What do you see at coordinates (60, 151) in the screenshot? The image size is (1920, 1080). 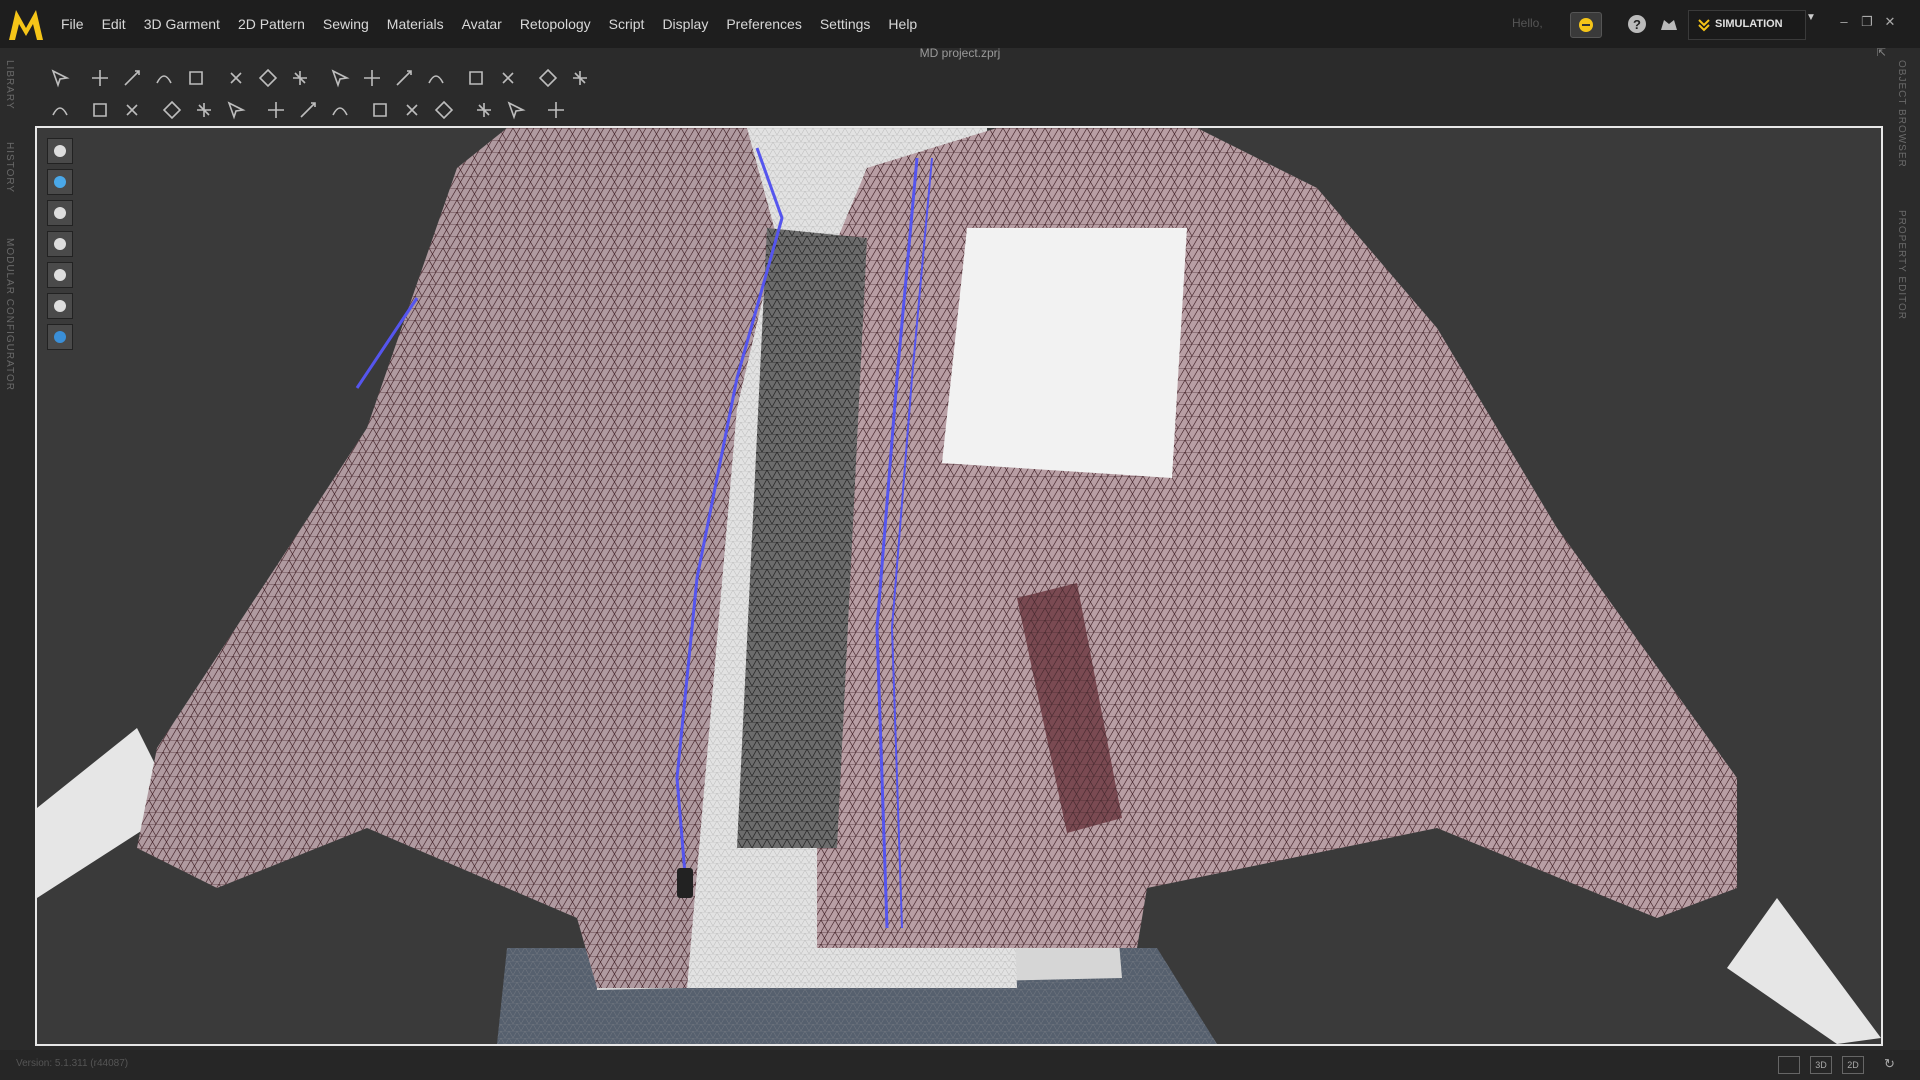 I see `garment-view-toggle` at bounding box center [60, 151].